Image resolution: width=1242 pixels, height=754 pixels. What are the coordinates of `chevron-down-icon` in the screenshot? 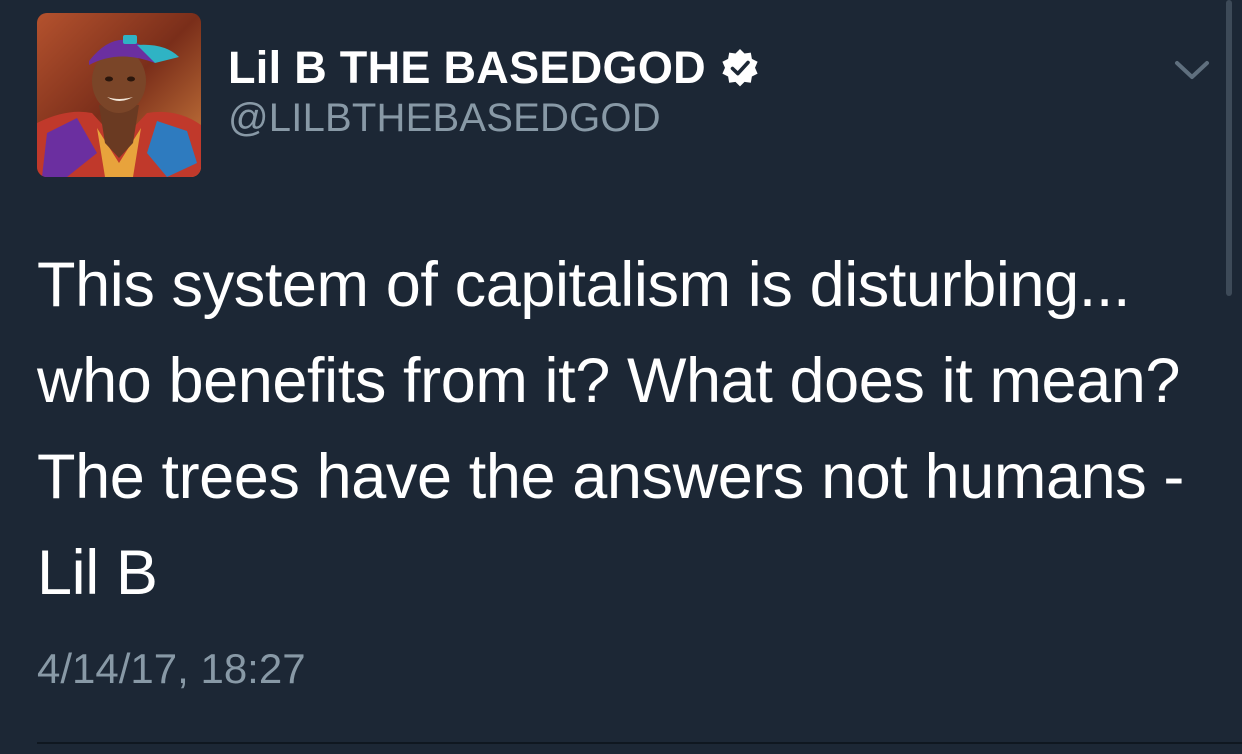 It's located at (1192, 70).